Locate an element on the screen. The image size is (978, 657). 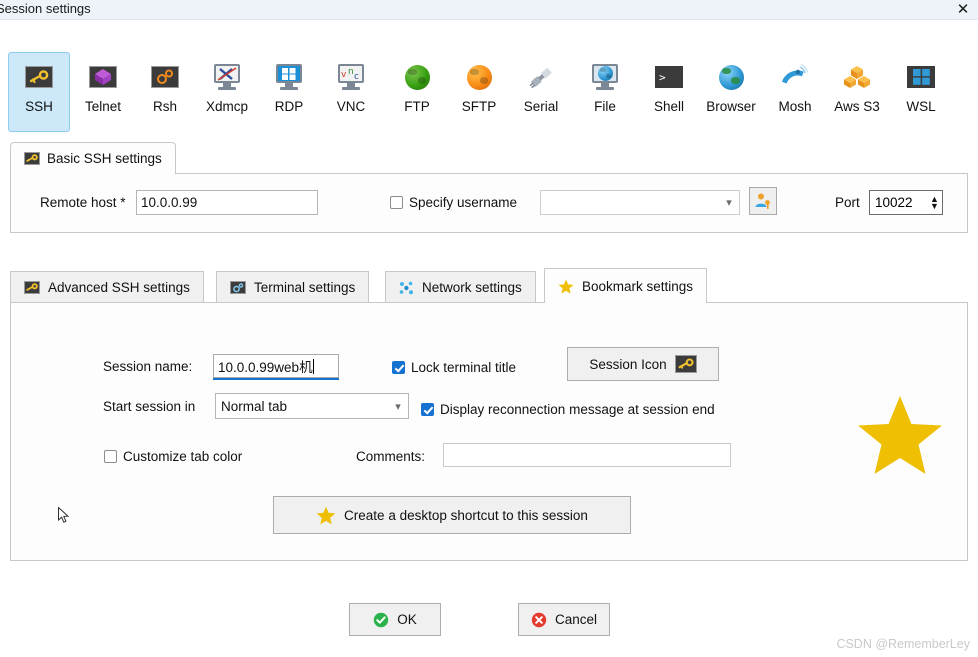
ok-button-label: OK is located at coordinates (407, 619).